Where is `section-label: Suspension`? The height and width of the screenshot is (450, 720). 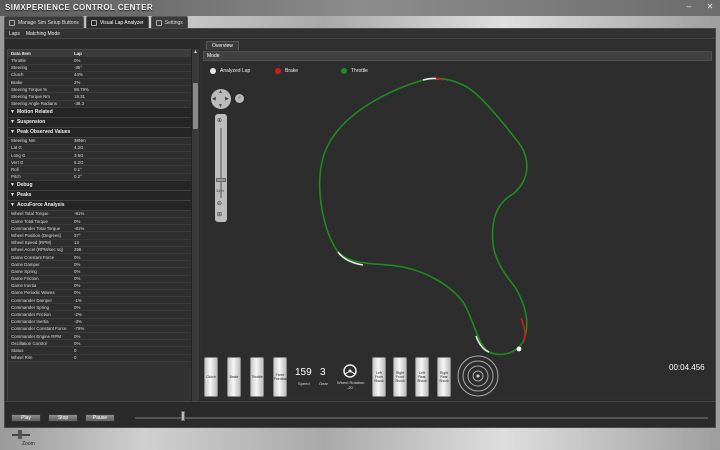
section-label: Suspension is located at coordinates (31, 122).